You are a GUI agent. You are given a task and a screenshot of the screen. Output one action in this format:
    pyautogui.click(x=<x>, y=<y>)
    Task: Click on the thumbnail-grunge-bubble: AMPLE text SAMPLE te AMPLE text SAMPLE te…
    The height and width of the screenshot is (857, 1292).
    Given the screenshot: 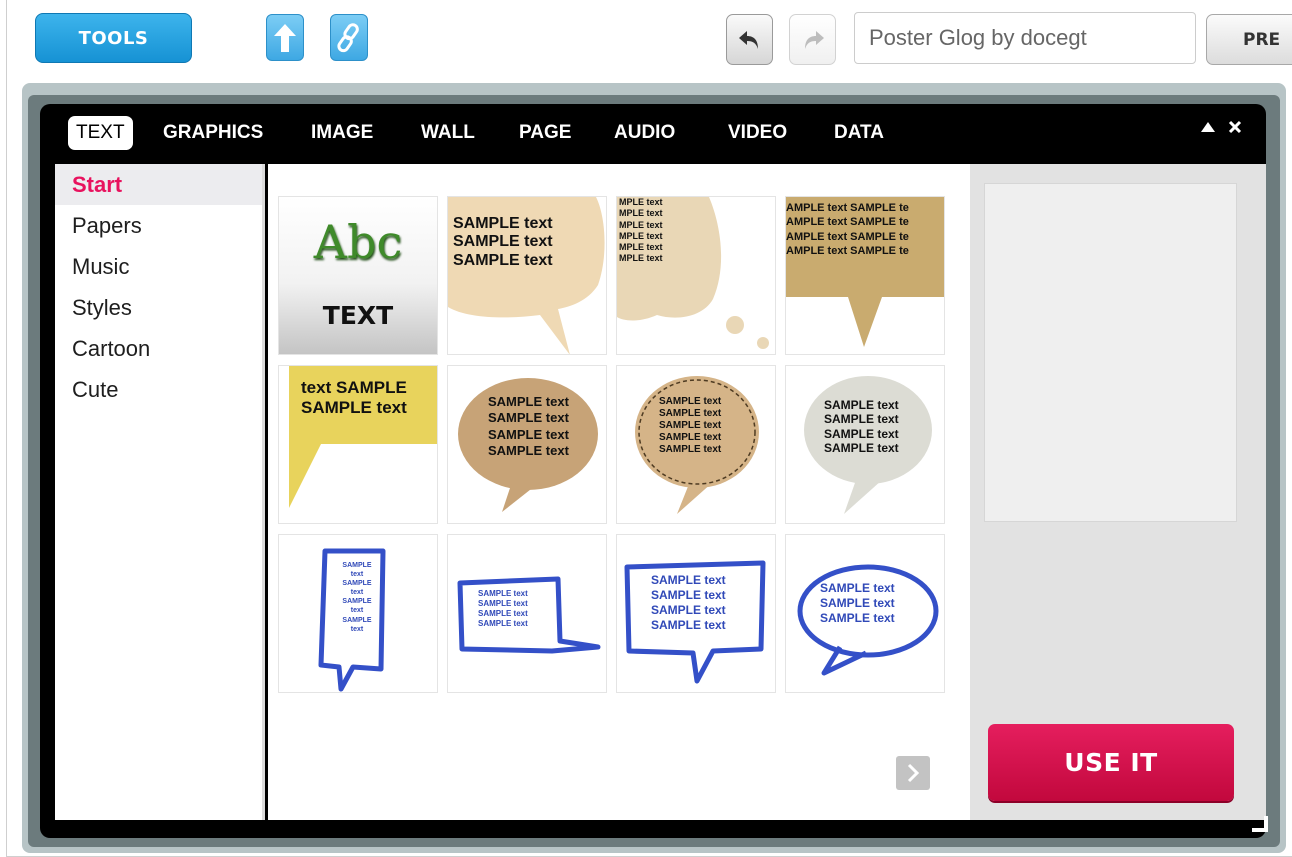 What is the action you would take?
    pyautogui.click(x=865, y=275)
    